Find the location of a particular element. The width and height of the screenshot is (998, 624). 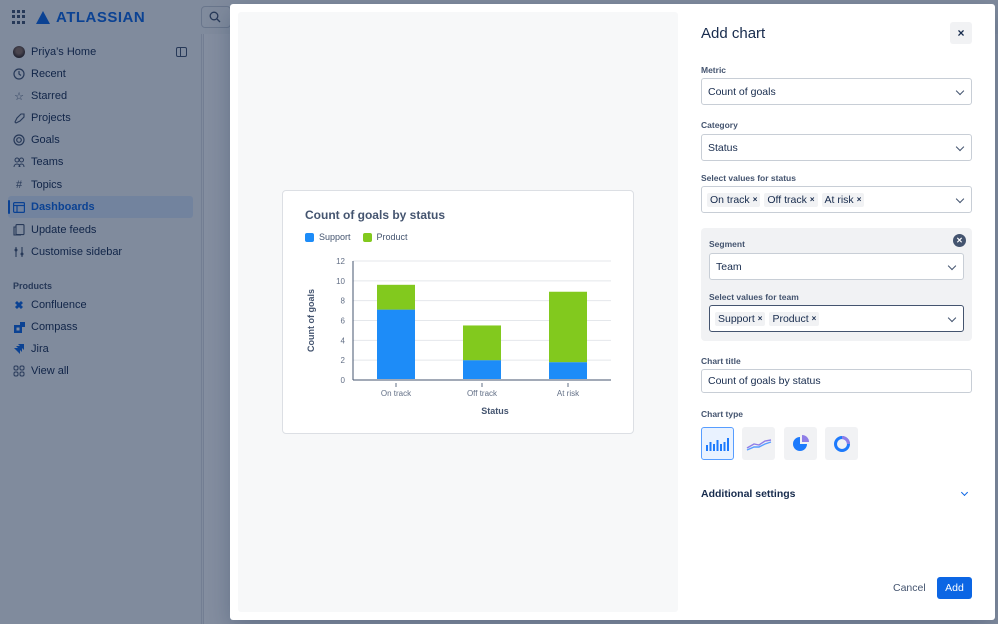

tag-label: On track is located at coordinates (730, 199).